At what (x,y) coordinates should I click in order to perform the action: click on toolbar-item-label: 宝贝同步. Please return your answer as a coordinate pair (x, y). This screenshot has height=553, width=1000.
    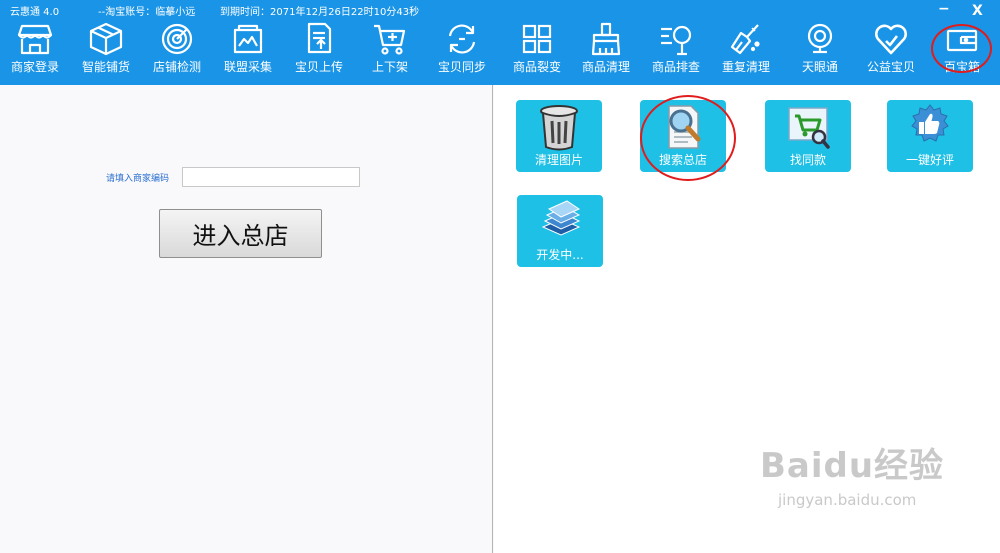
    Looking at the image, I should click on (461, 67).